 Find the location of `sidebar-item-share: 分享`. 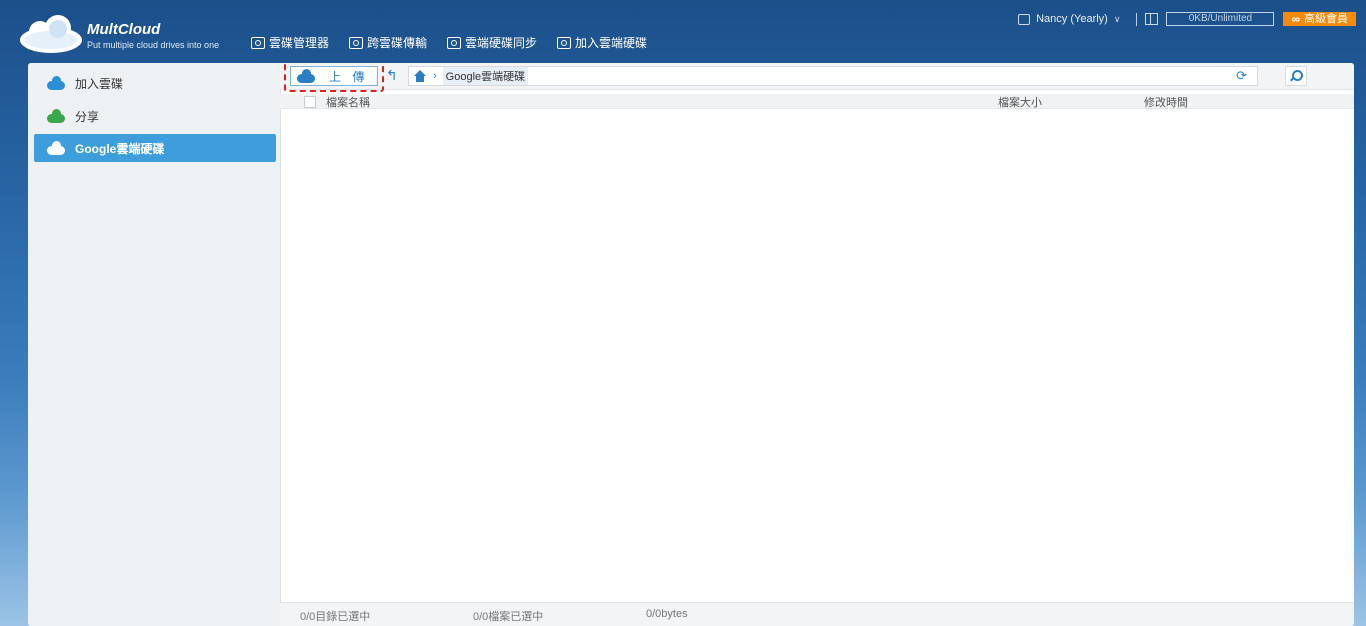

sidebar-item-share: 分享 is located at coordinates (155, 116).